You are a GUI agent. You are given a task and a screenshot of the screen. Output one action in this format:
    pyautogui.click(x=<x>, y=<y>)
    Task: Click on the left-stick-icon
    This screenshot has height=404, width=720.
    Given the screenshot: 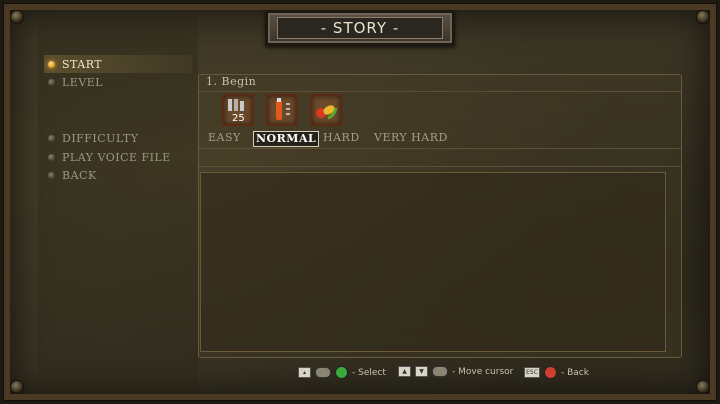 What is the action you would take?
    pyautogui.click(x=440, y=371)
    